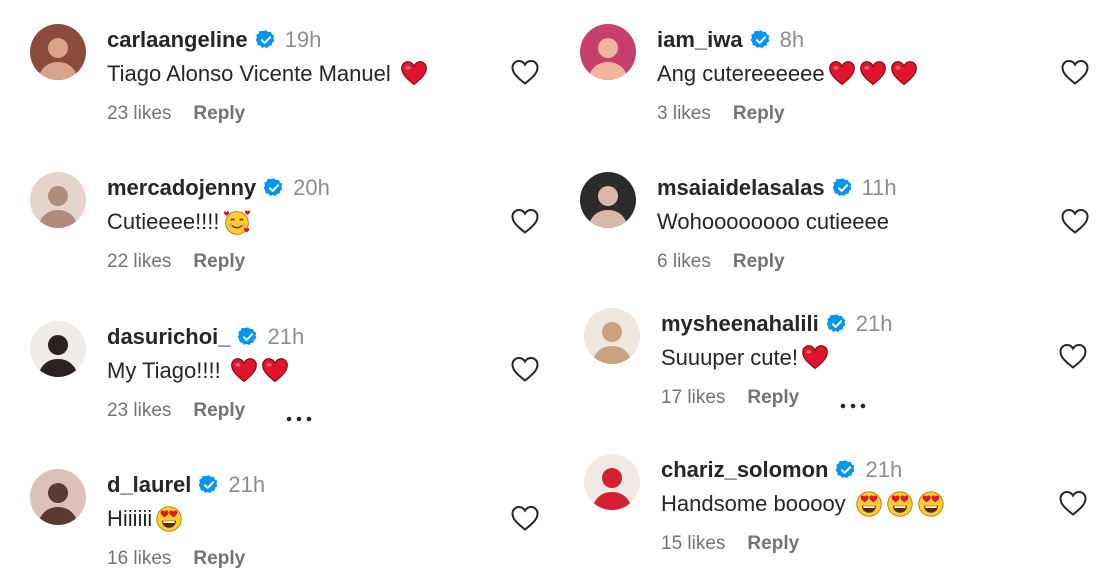 Image resolution: width=1120 pixels, height=588 pixels. I want to click on comment-text: Hiiiiii, so click(287, 519).